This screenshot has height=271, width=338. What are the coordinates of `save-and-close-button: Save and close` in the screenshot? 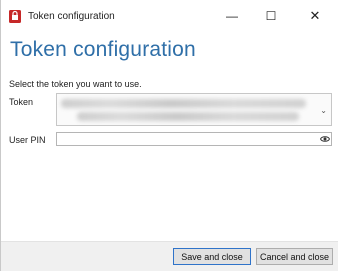 It's located at (212, 256).